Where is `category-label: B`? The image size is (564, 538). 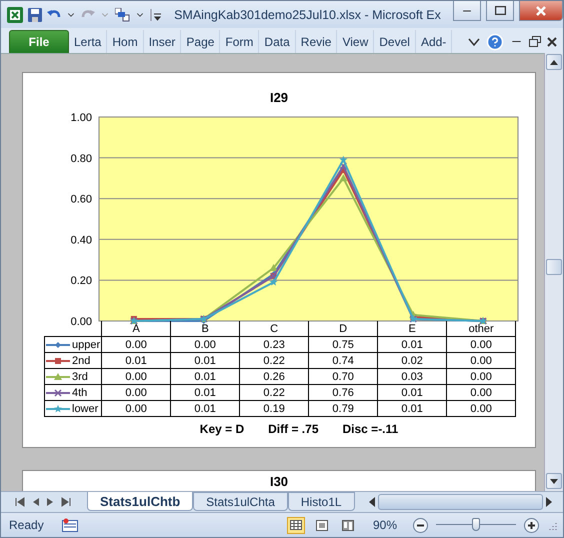 category-label: B is located at coordinates (205, 328).